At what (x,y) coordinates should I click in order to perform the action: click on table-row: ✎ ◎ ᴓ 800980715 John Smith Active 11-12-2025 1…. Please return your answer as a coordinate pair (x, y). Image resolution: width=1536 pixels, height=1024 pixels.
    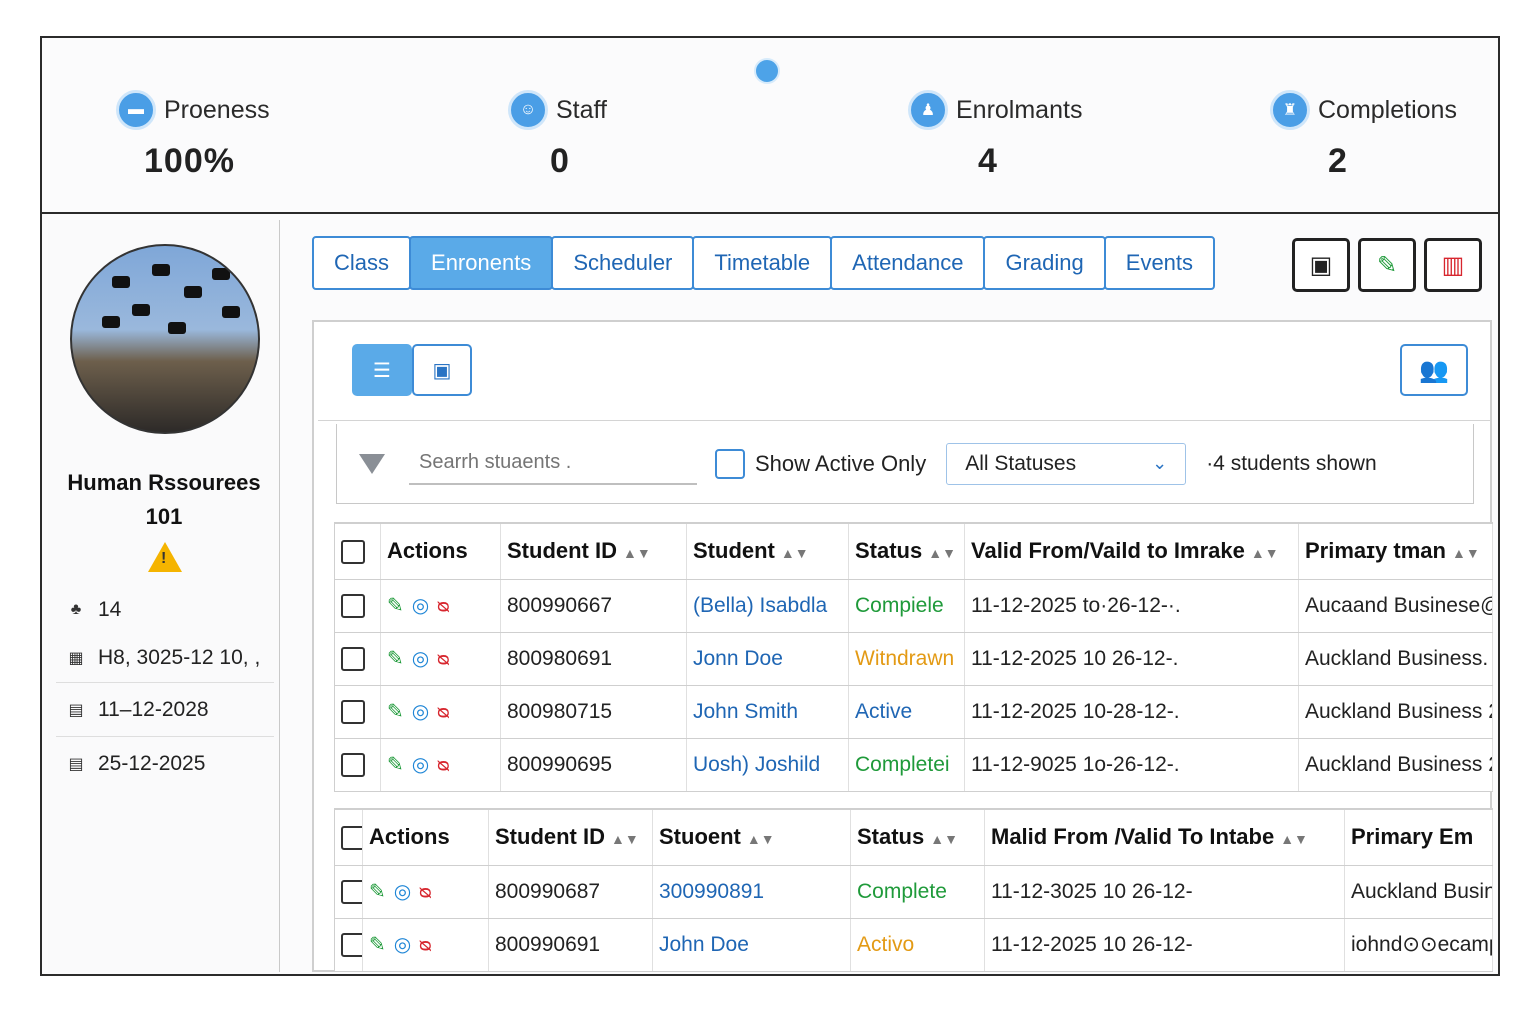
    Looking at the image, I should click on (913, 712).